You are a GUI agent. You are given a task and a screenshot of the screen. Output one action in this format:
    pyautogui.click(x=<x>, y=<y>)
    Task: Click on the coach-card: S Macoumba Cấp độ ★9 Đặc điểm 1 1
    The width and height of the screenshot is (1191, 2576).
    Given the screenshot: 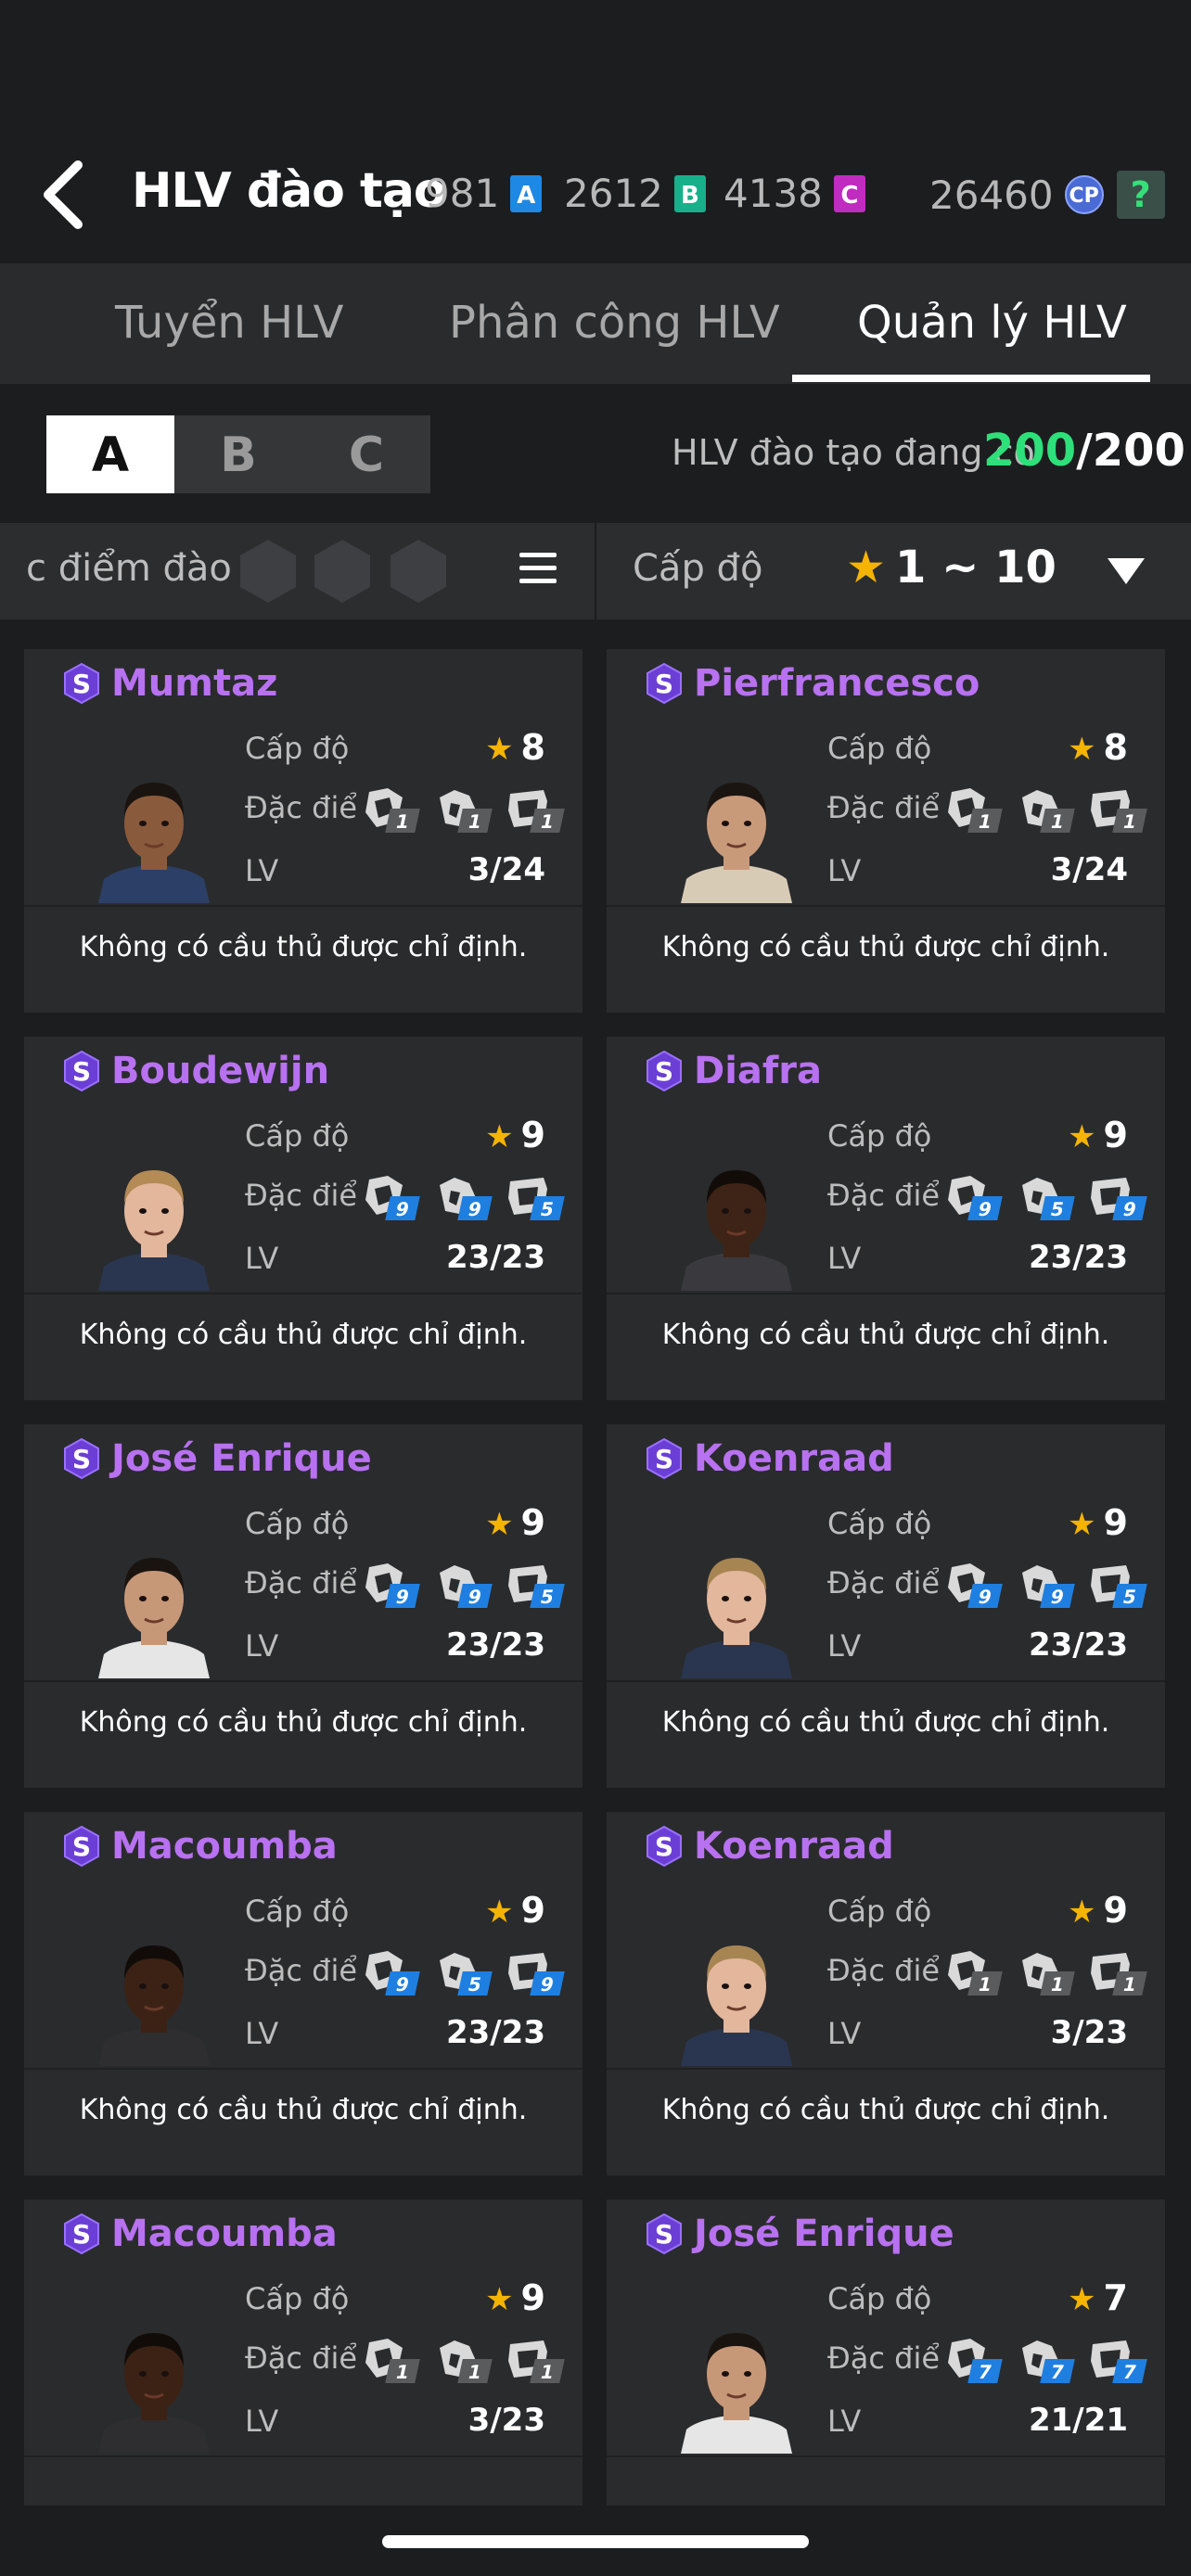 What is the action you would take?
    pyautogui.click(x=303, y=2353)
    